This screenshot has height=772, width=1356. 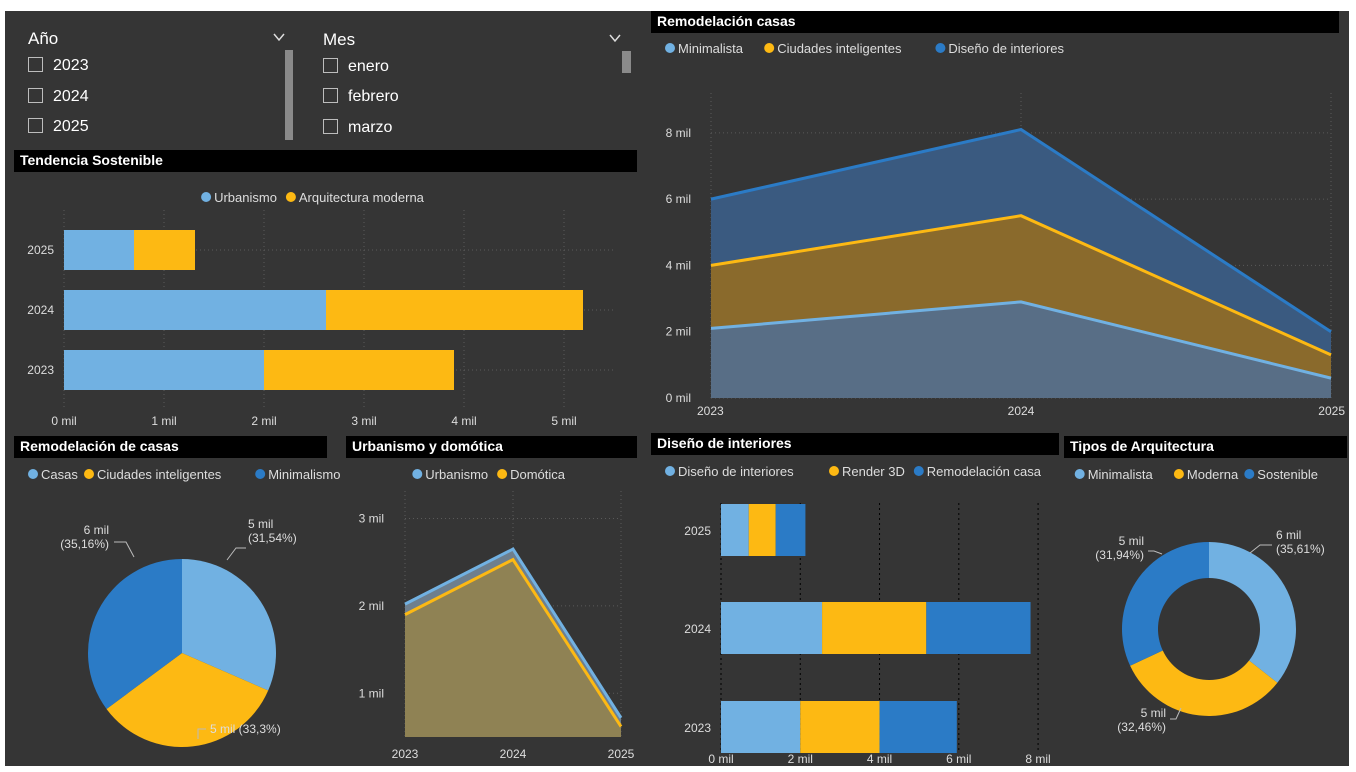 What do you see at coordinates (563, 421) in the screenshot?
I see `x-tick-label: 5 mil` at bounding box center [563, 421].